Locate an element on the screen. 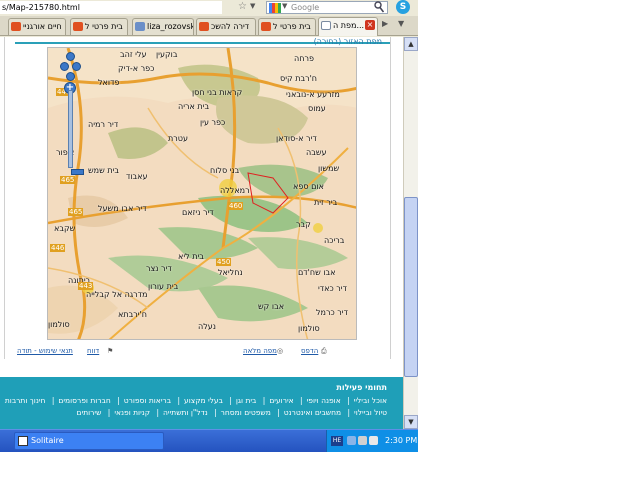 This screenshot has width=640, height=480. tab: חיים אורגניי is located at coordinates (37, 26).